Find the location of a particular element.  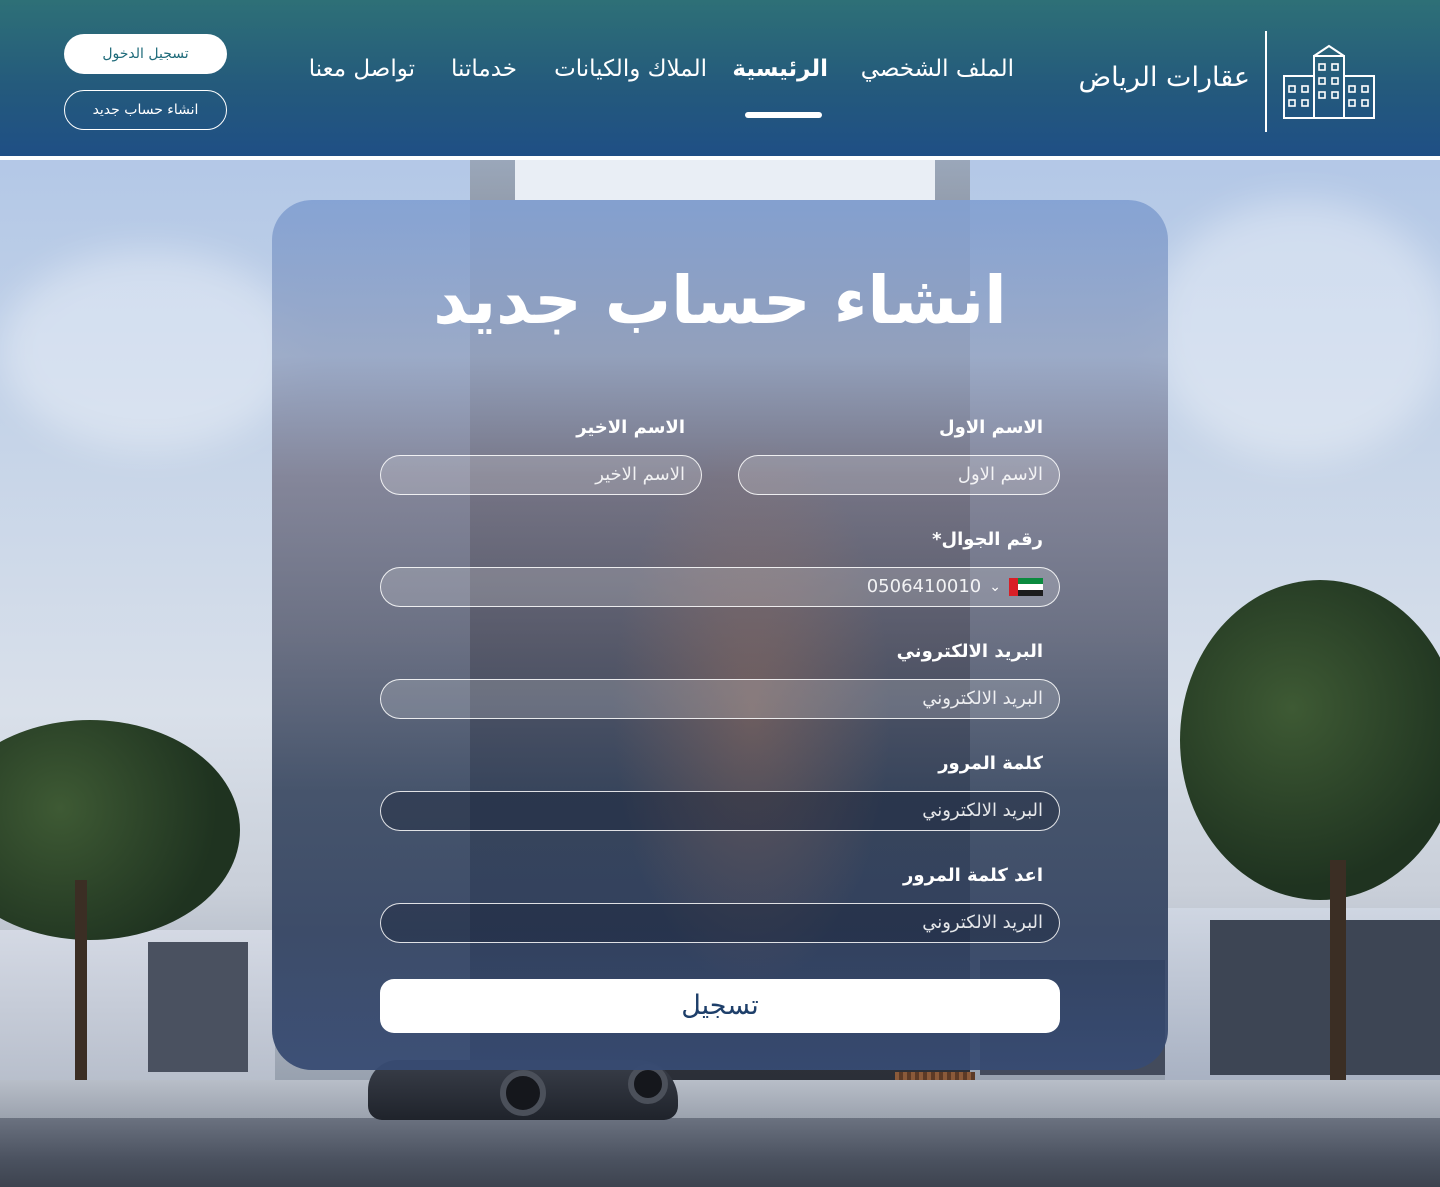

nav-home: الرئيسية is located at coordinates (780, 69).